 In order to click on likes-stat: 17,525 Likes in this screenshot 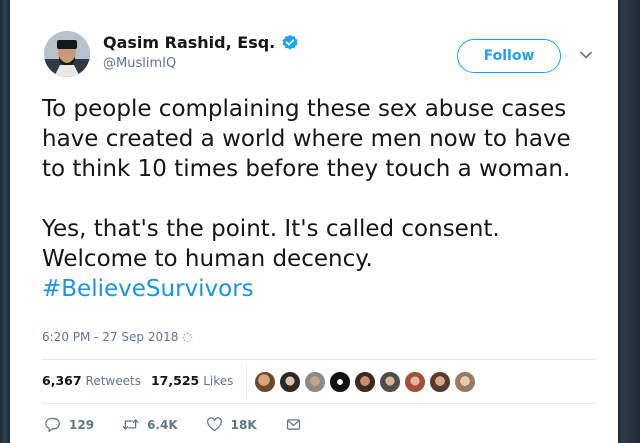, I will do `click(192, 380)`.